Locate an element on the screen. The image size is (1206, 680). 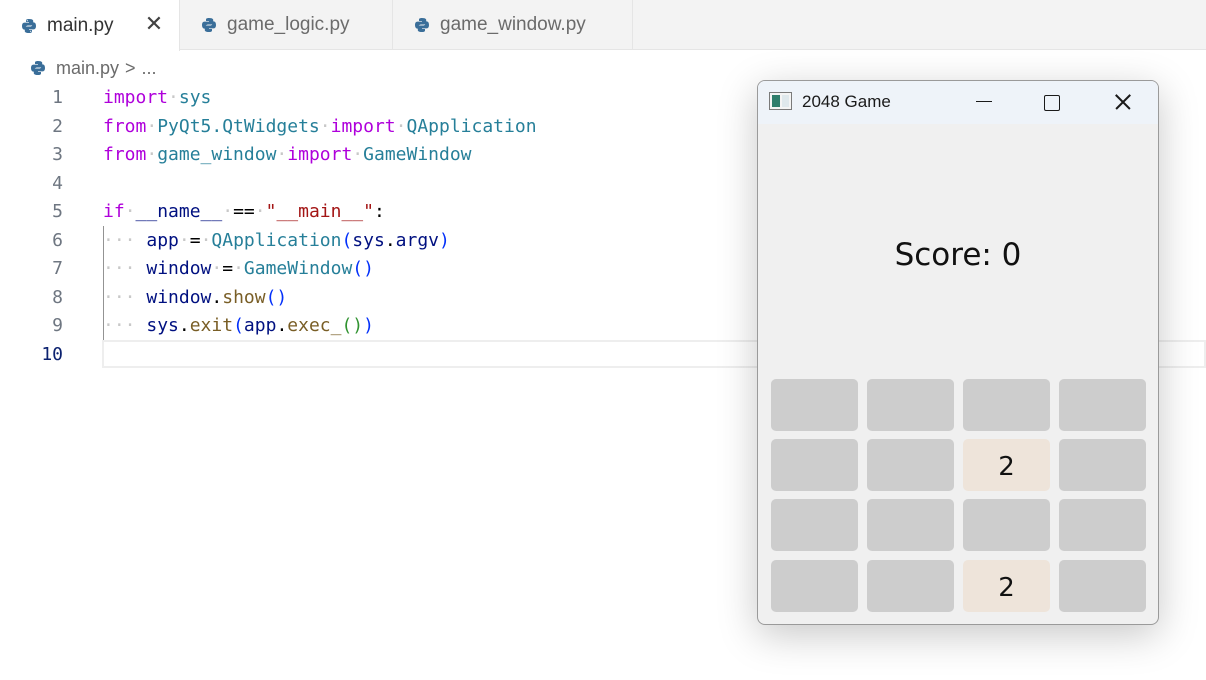
code-text: ··· app·=·QApplication(sys.argv) is located at coordinates (276, 240).